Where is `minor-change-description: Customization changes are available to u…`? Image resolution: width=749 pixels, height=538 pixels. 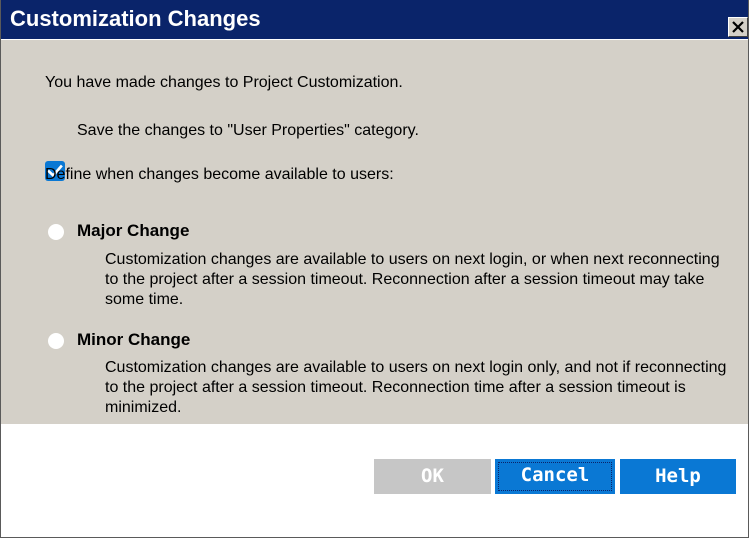
minor-change-description: Customization changes are available to u… is located at coordinates (416, 387).